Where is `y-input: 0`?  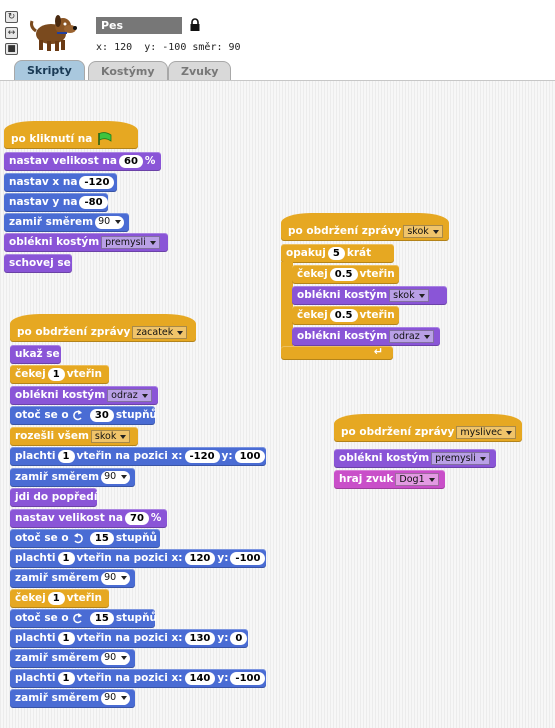
y-input: 0 is located at coordinates (239, 638).